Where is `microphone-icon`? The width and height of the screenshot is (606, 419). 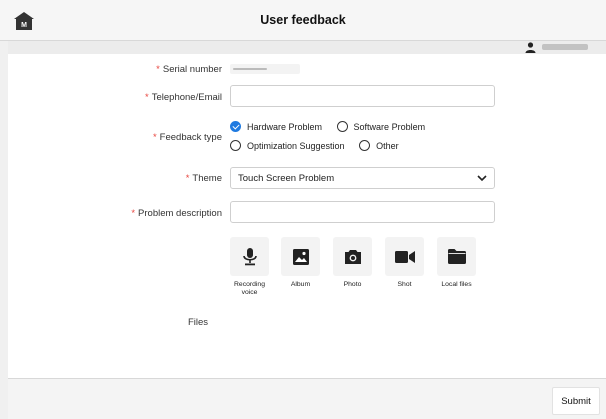
microphone-icon is located at coordinates (249, 256).